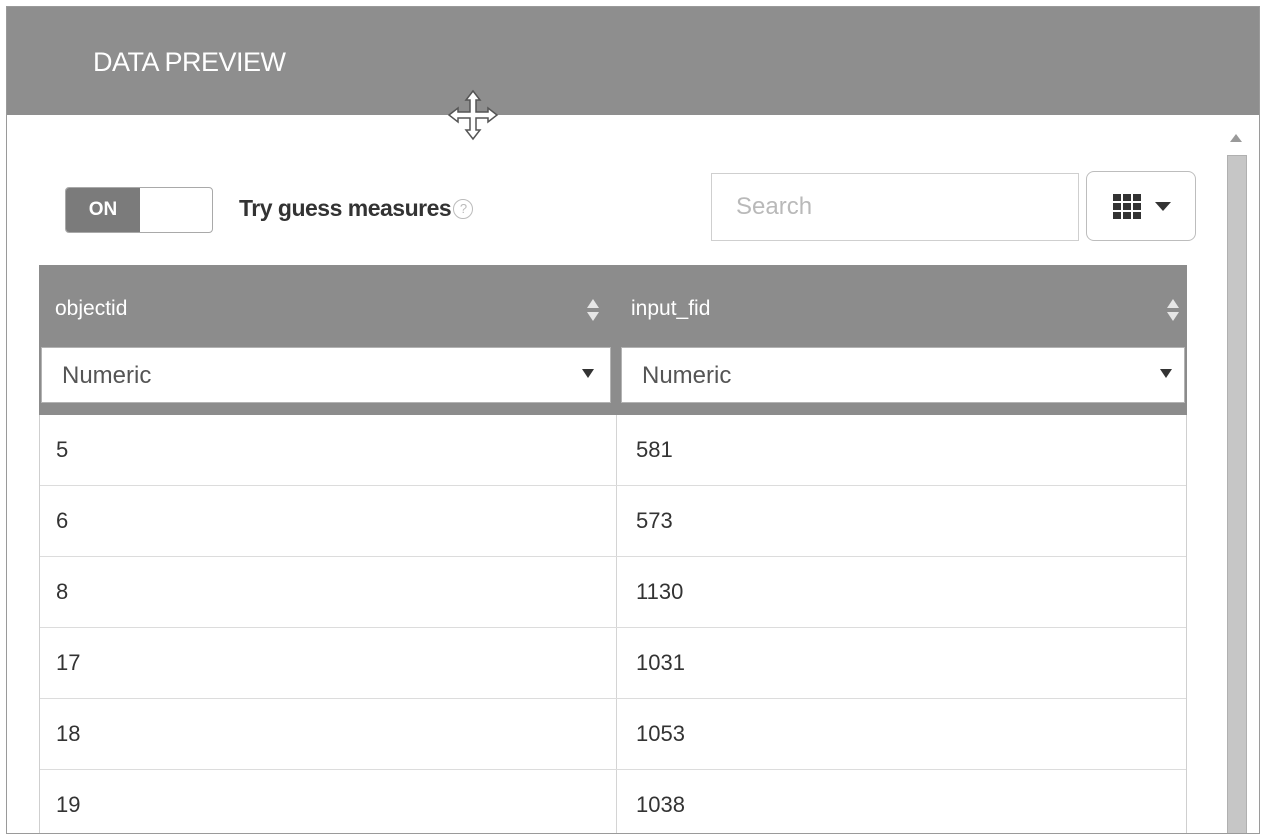 Image resolution: width=1263 pixels, height=837 pixels. I want to click on scrollbar-thumb, so click(1237, 494).